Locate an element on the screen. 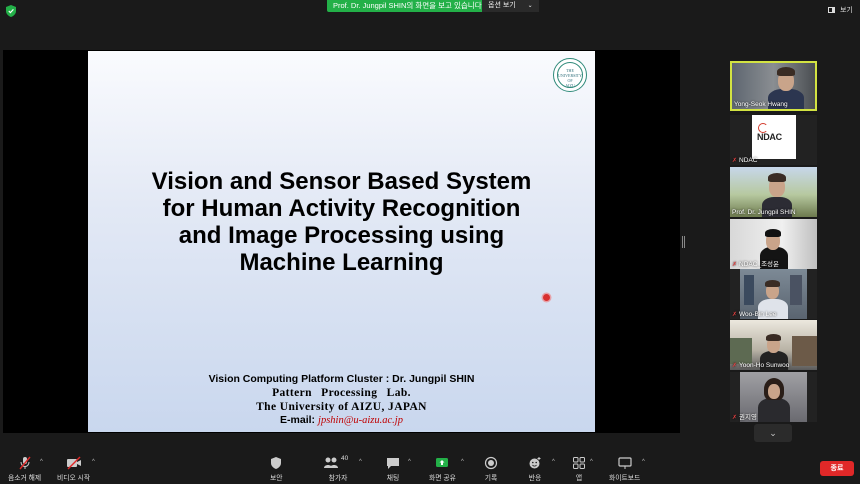 The width and height of the screenshot is (860, 484). participant-tile: ✗ Yoon-Ho Sunwoo is located at coordinates (773, 345).